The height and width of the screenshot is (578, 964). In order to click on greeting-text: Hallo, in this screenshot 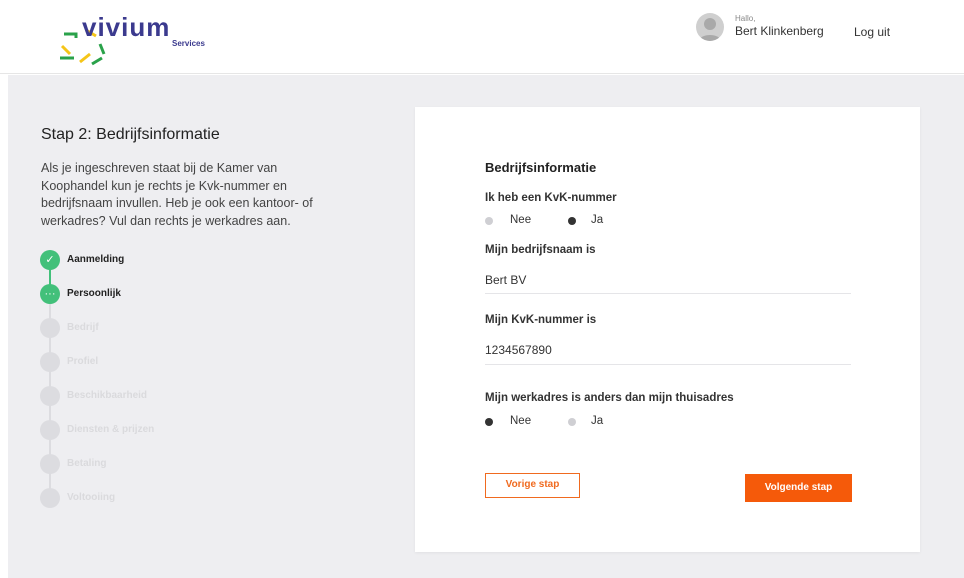, I will do `click(745, 18)`.